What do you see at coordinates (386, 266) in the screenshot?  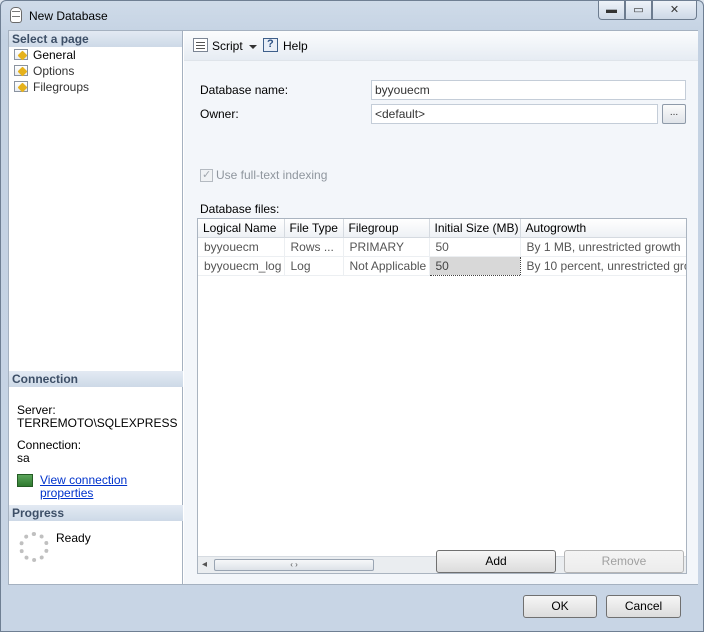 I see `filegroup-cell: Not Applicable` at bounding box center [386, 266].